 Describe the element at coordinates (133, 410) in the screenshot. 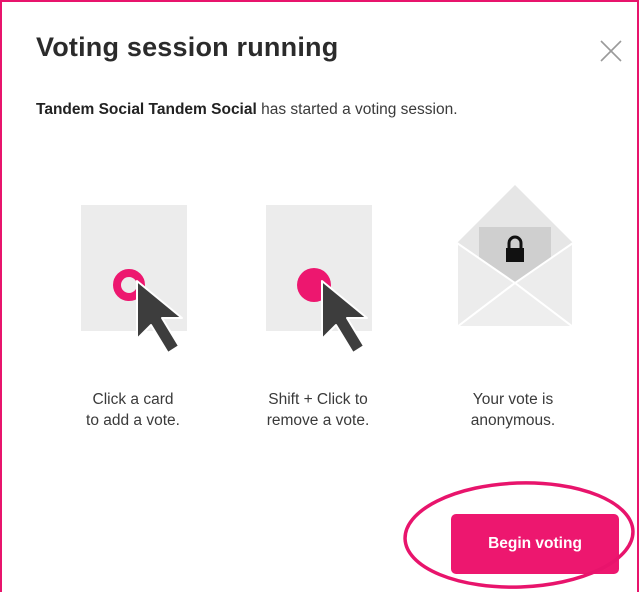

I see `step-add-vote-caption: Click a card to add a vote.` at that location.